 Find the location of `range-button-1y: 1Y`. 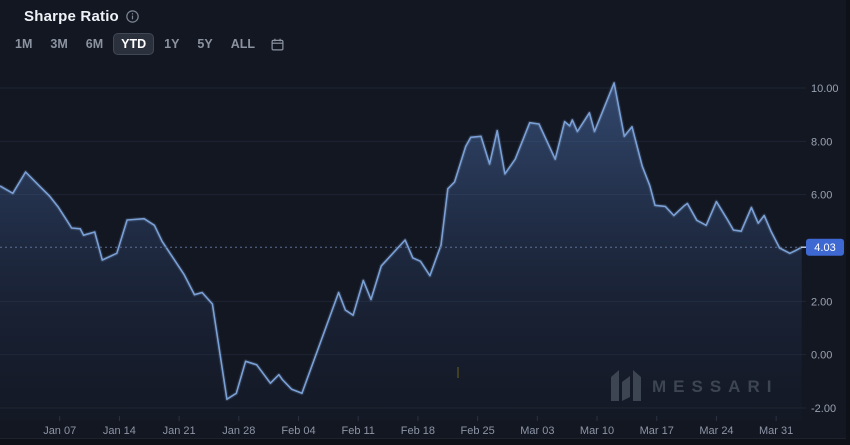

range-button-1y: 1Y is located at coordinates (171, 44).